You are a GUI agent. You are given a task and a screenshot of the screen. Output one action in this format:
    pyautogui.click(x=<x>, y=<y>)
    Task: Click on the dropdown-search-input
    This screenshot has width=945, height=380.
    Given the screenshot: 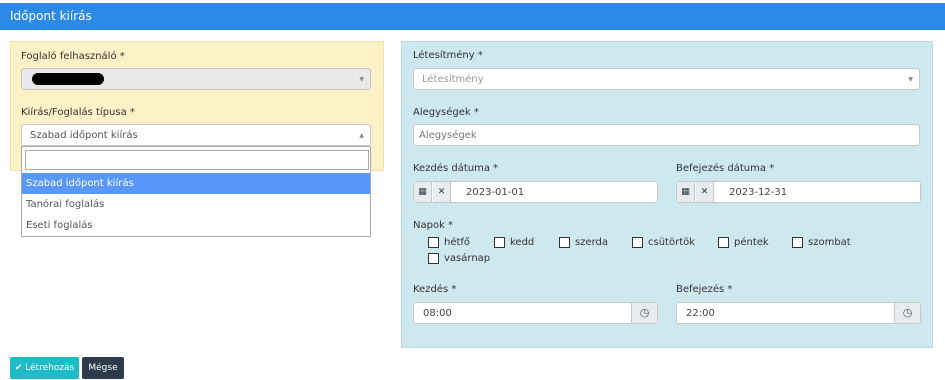 What is the action you would take?
    pyautogui.click(x=197, y=160)
    